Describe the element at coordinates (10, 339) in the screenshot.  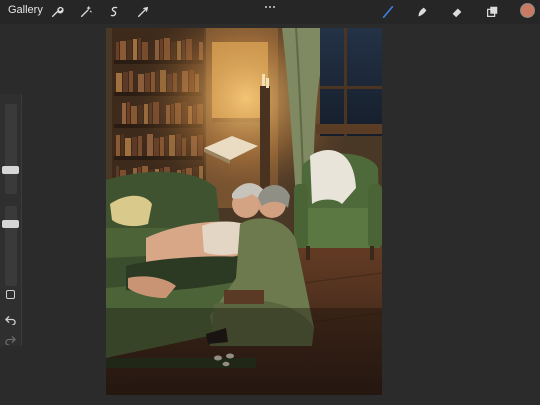
I see `redo-icon` at that location.